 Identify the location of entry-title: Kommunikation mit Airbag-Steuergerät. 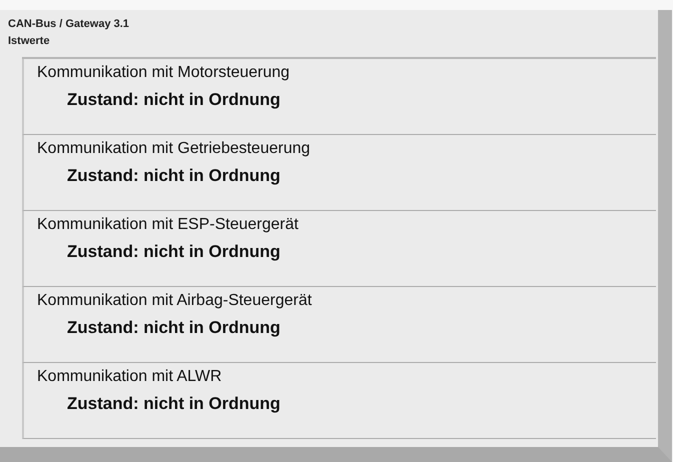
(174, 300).